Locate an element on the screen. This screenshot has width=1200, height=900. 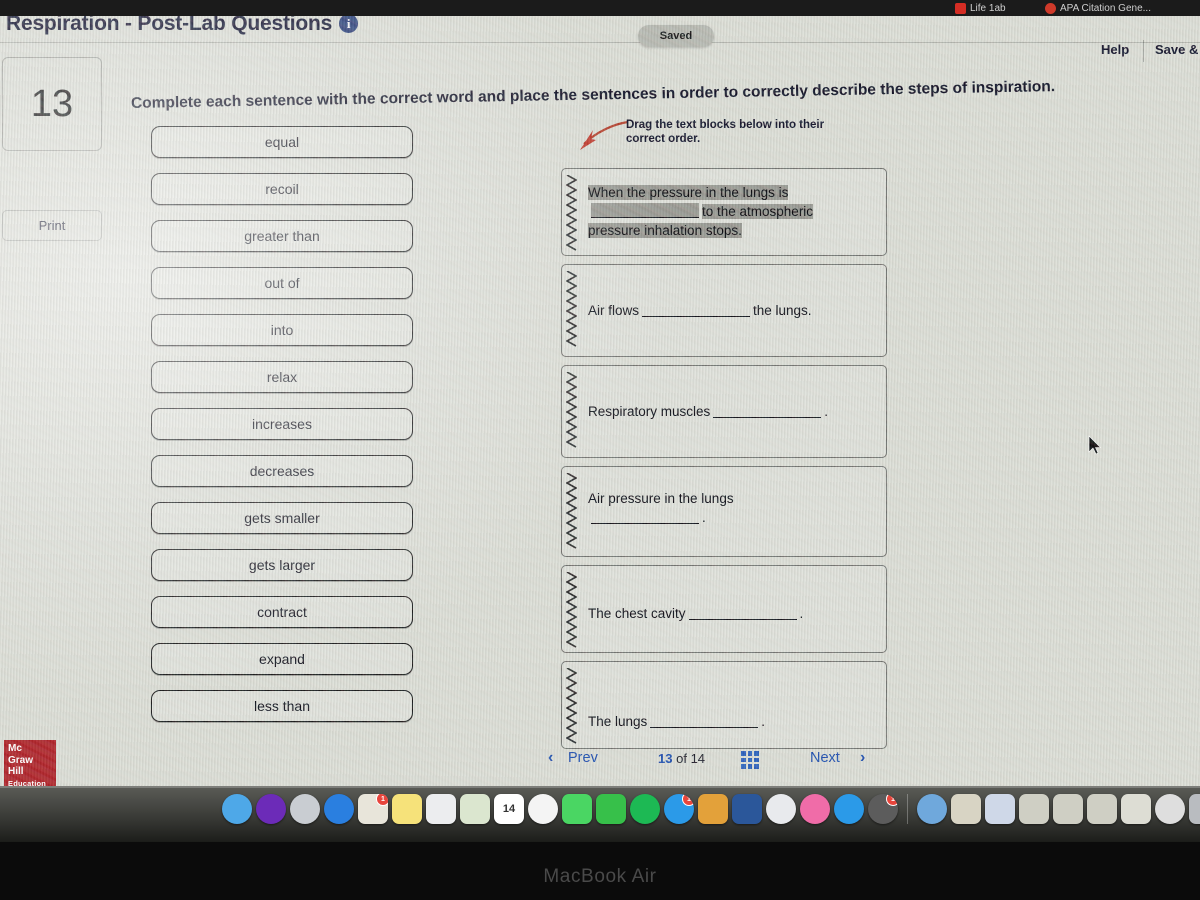
macos-dock: 1 14 1 1 is located at coordinates (600, 814).